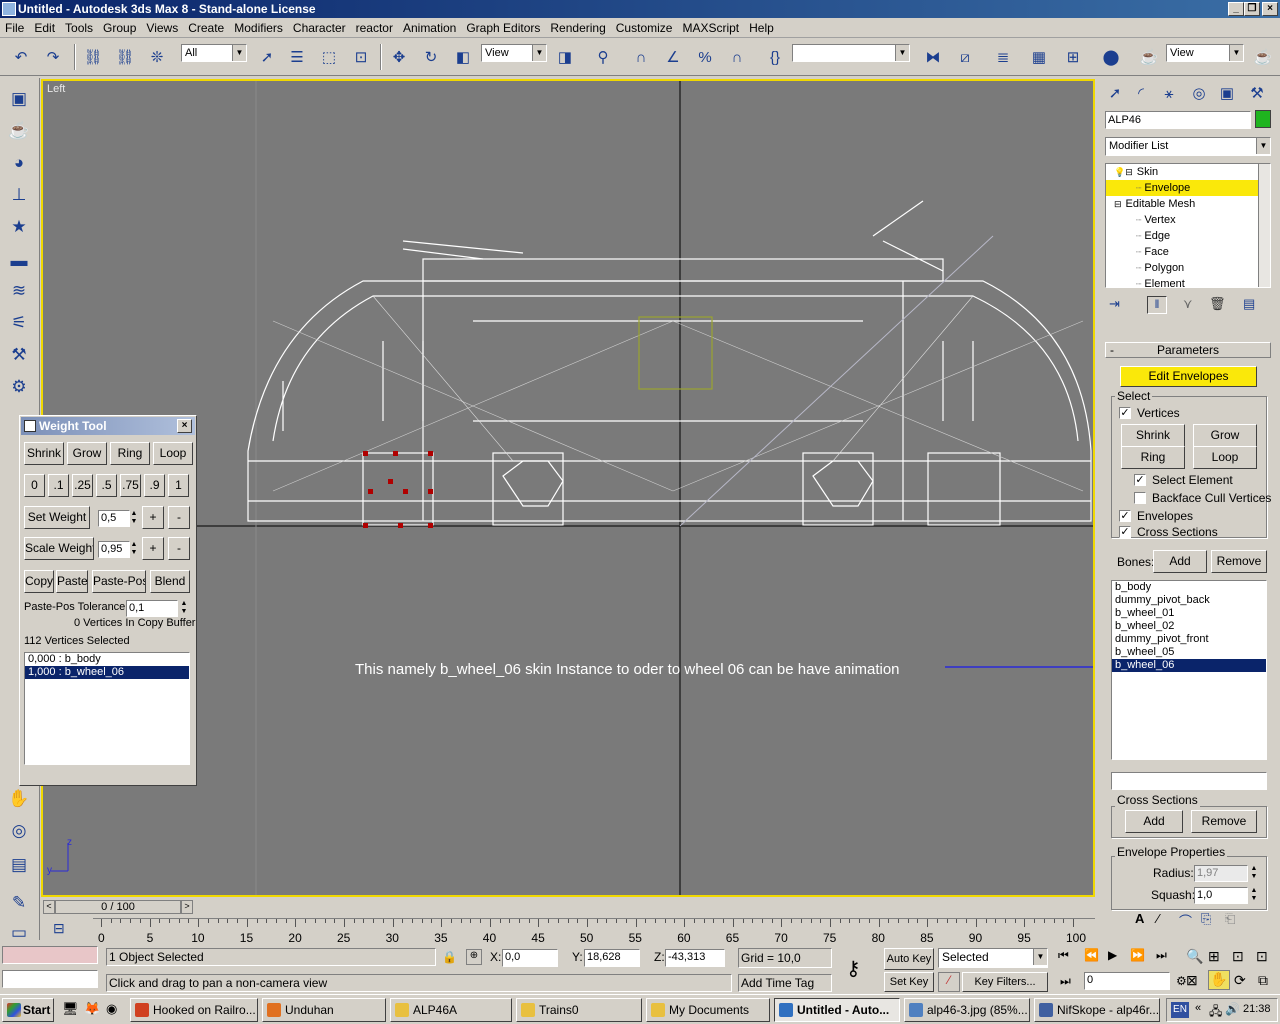 This screenshot has height=1024, width=1280. Describe the element at coordinates (79, 26) in the screenshot. I see `menu-tools: Tools` at that location.